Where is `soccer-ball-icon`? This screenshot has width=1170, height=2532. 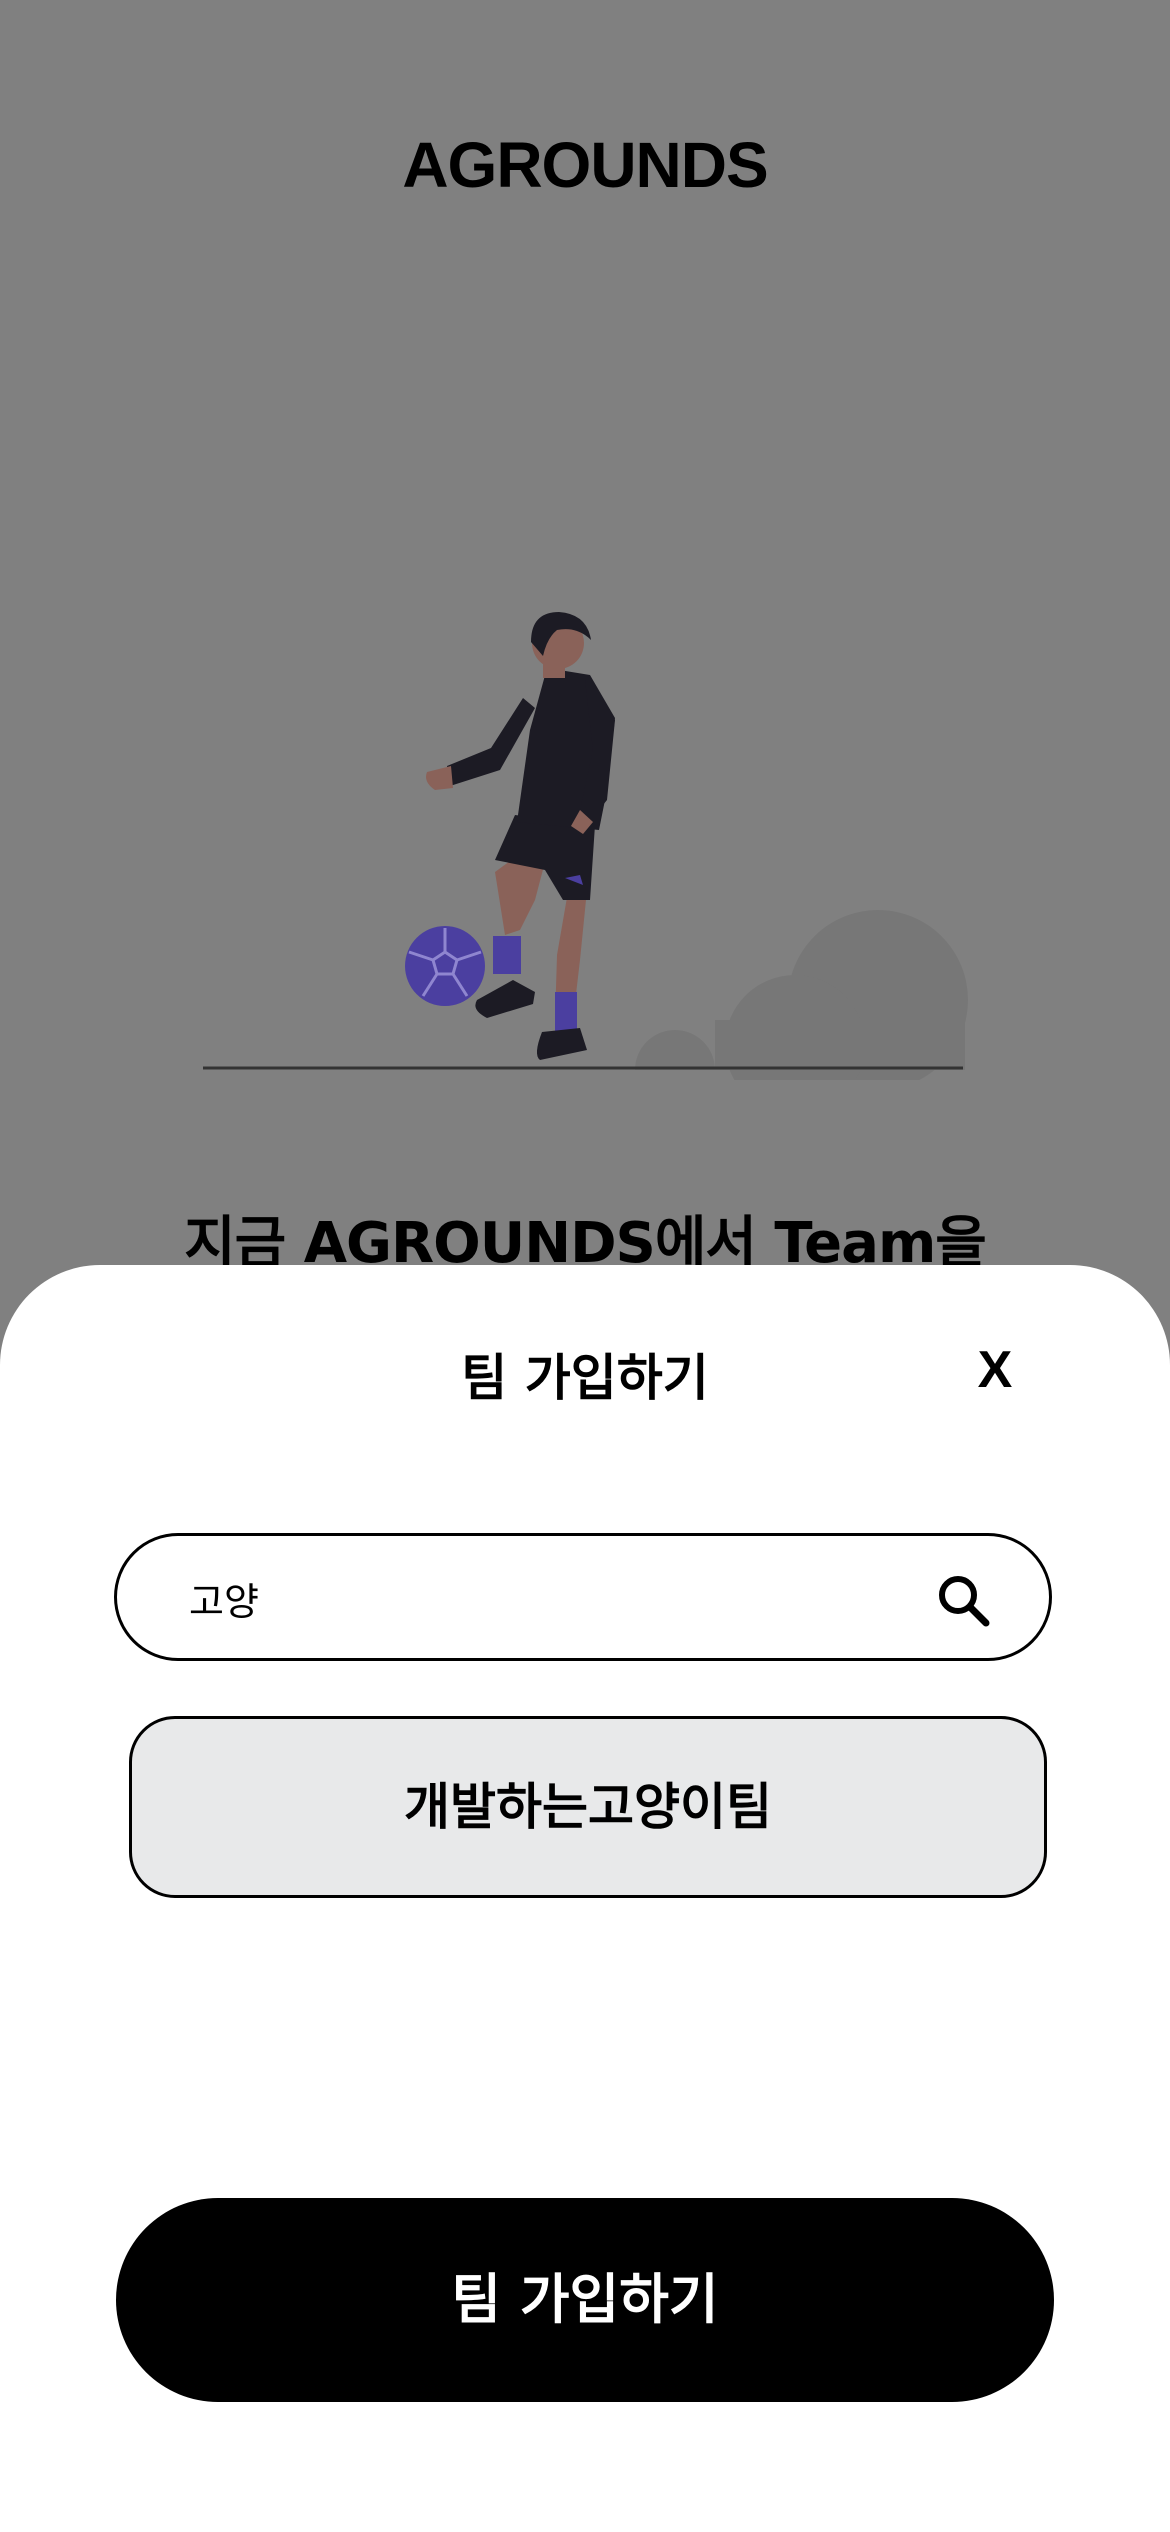 soccer-ball-icon is located at coordinates (445, 966).